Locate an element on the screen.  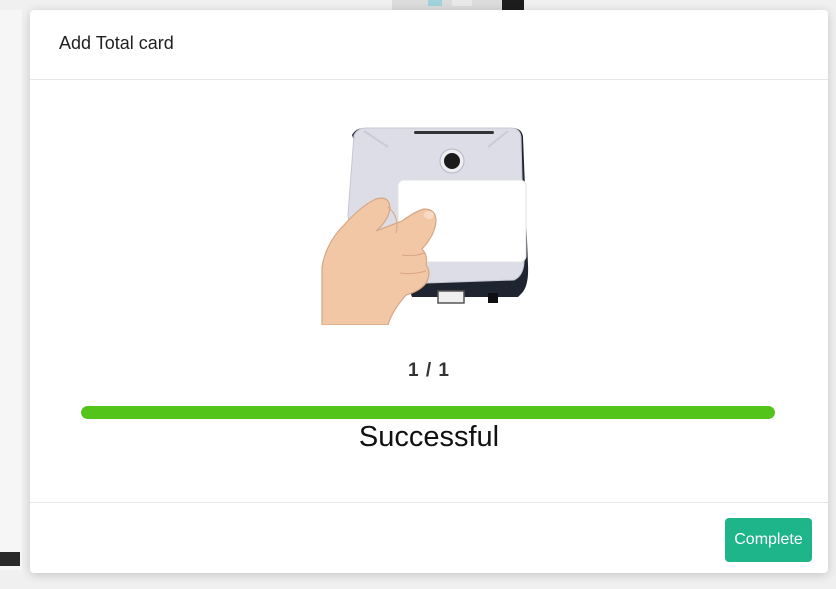
reader-camera-lens is located at coordinates (452, 161).